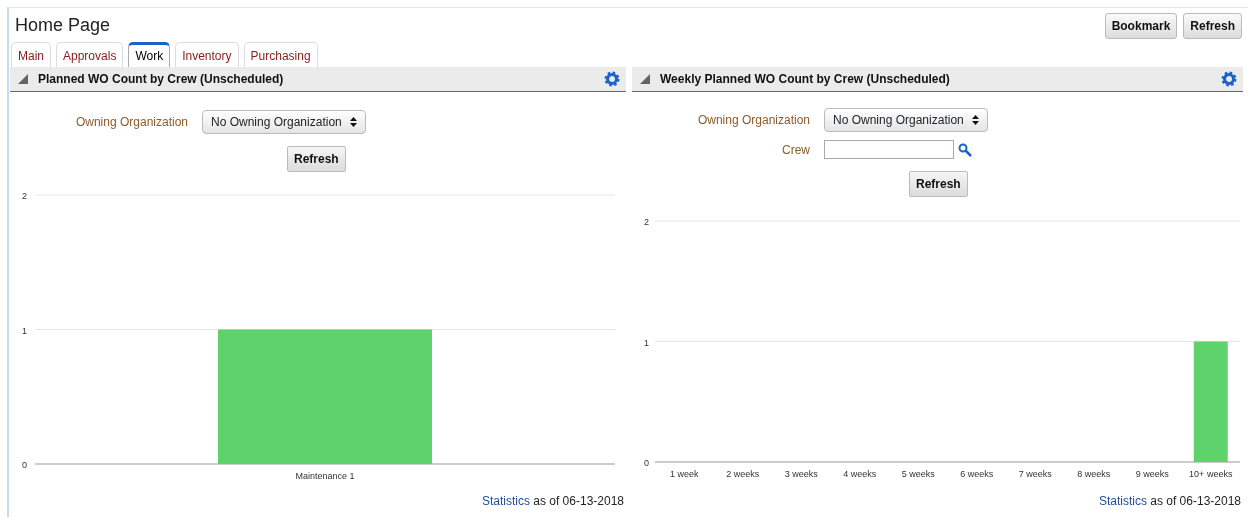 The width and height of the screenshot is (1248, 517). I want to click on tab: Inventory, so click(207, 54).